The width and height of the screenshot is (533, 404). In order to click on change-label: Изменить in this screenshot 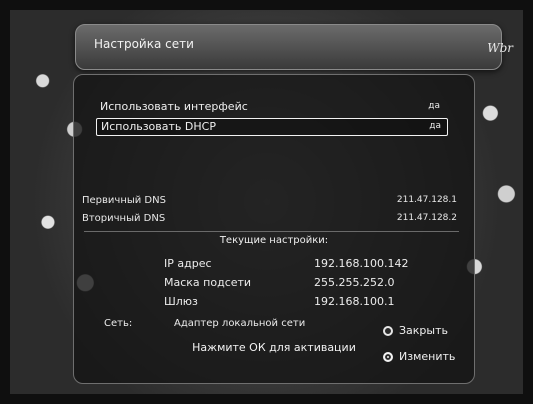, I will do `click(427, 356)`.